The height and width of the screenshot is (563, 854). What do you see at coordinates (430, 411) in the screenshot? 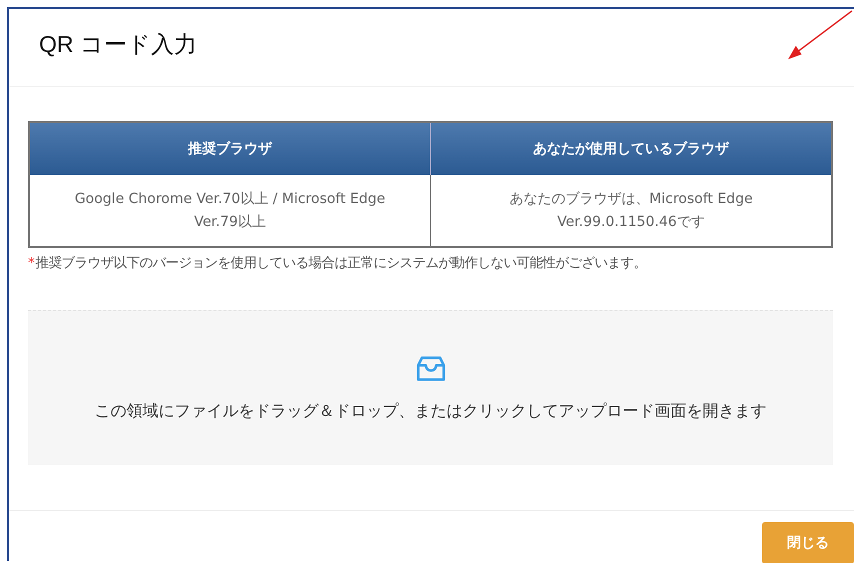
I see `drop-zone-text: この領域にファイルをドラッグ＆ドロップ、またはクリックしてアップロード画面を開きます` at bounding box center [430, 411].